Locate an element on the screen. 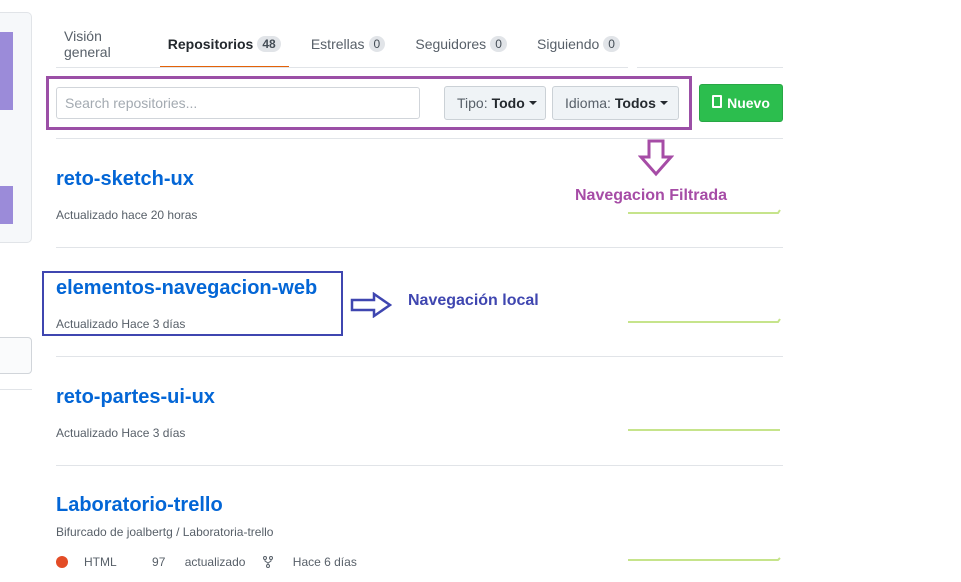  tab-siguiendo: Siguiendo 0 is located at coordinates (578, 44).